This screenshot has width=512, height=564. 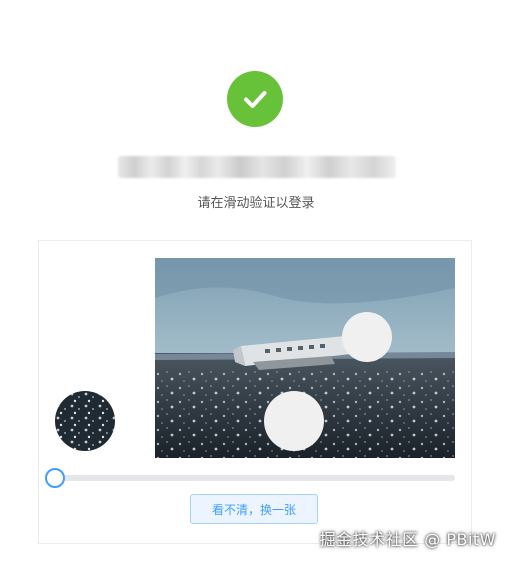 I want to click on success-badge, so click(x=255, y=99).